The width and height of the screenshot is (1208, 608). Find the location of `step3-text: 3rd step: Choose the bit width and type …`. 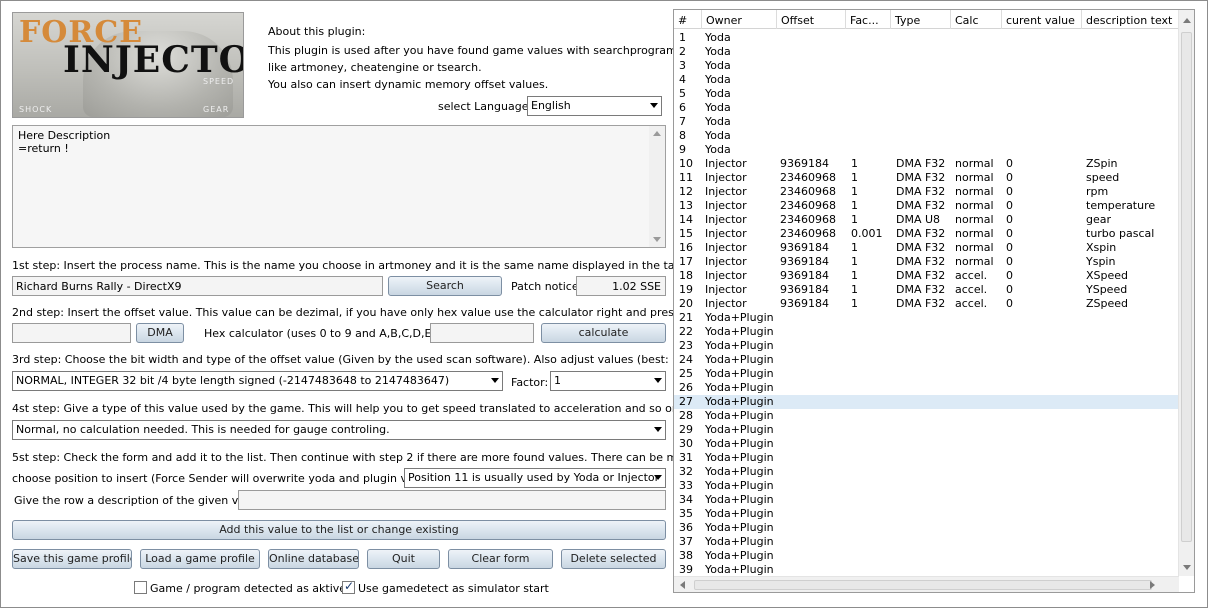

step3-text: 3rd step: Choose the bit width and type … is located at coordinates (372, 359).